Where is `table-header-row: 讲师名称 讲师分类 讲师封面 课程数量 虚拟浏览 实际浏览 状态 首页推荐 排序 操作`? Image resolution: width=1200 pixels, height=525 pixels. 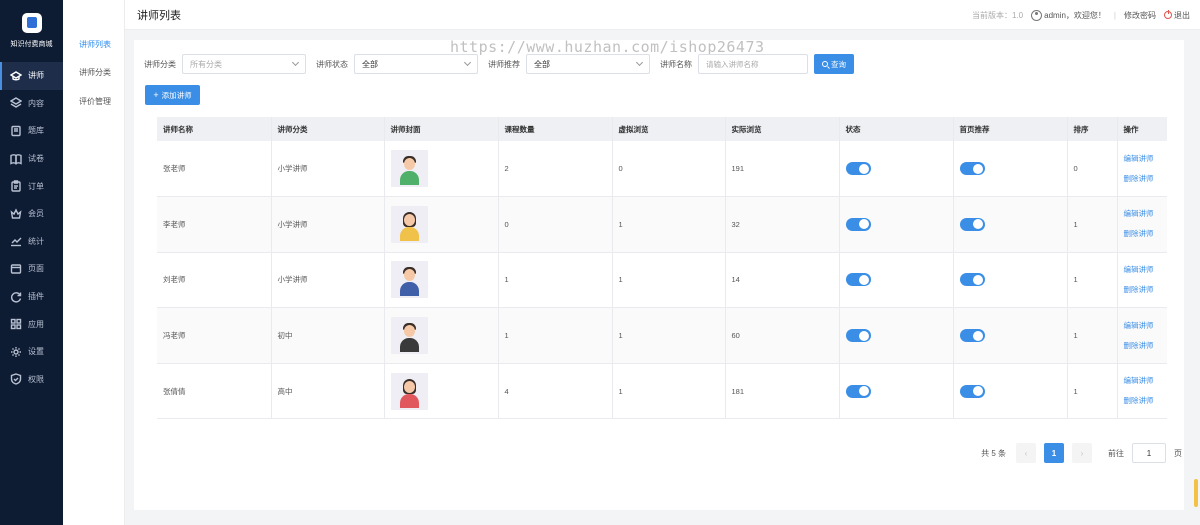
table-header-row: 讲师名称 讲师分类 讲师封面 课程数量 虚拟浏览 实际浏览 状态 首页推荐 排序 操作 is located at coordinates (662, 129).